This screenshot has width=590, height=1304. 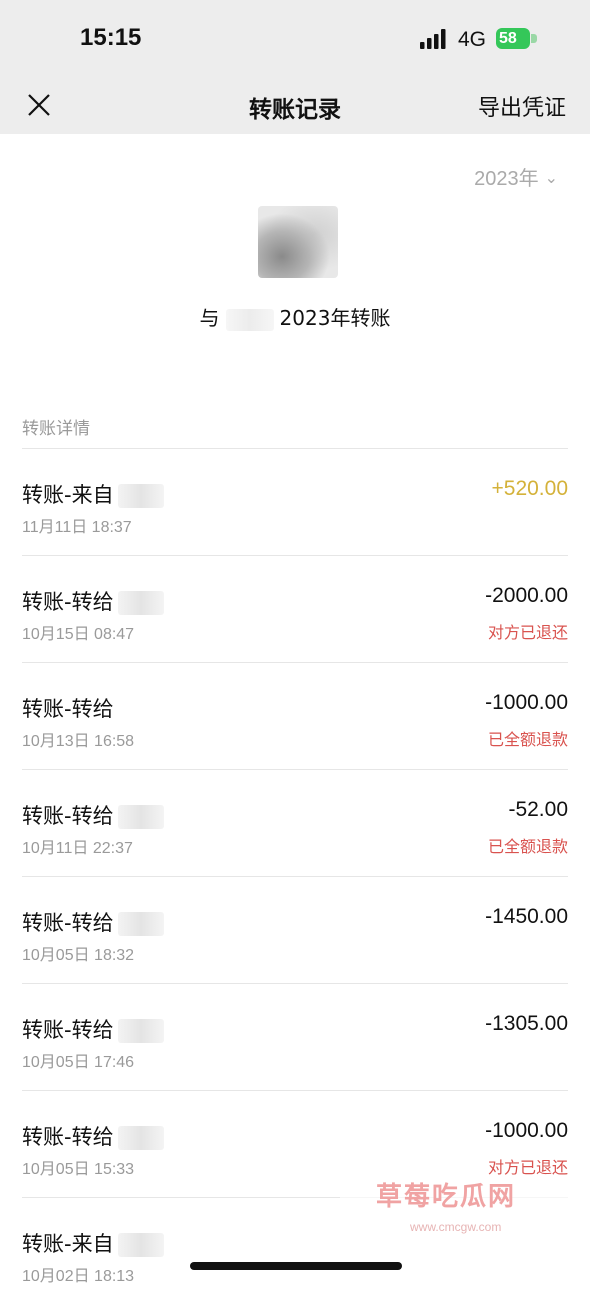 What do you see at coordinates (78, 1062) in the screenshot?
I see `transaction-date: 10月05日 17:46` at bounding box center [78, 1062].